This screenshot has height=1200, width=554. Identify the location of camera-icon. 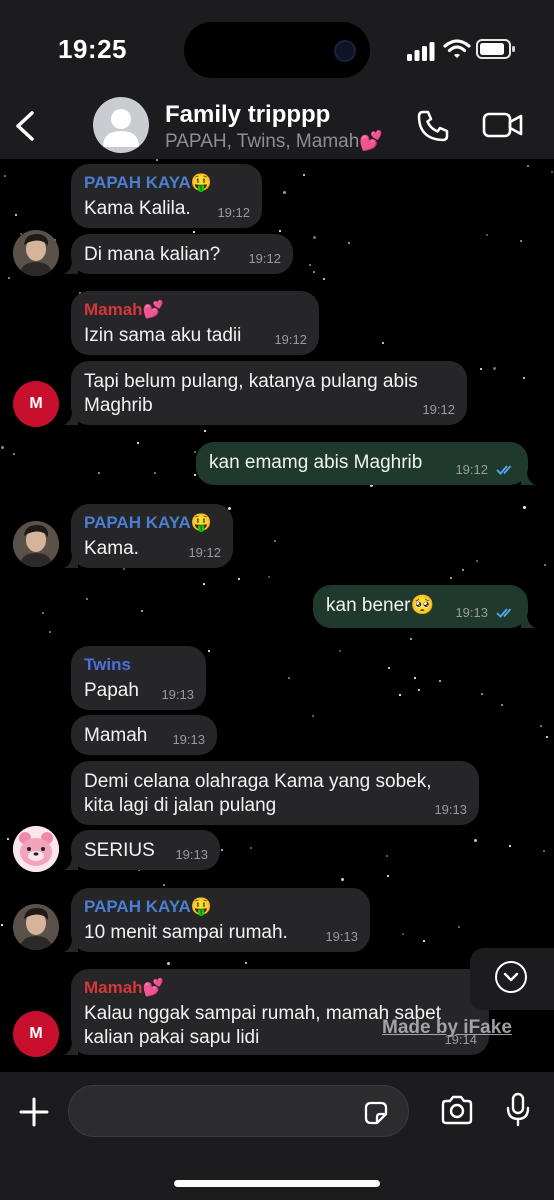
(457, 1110).